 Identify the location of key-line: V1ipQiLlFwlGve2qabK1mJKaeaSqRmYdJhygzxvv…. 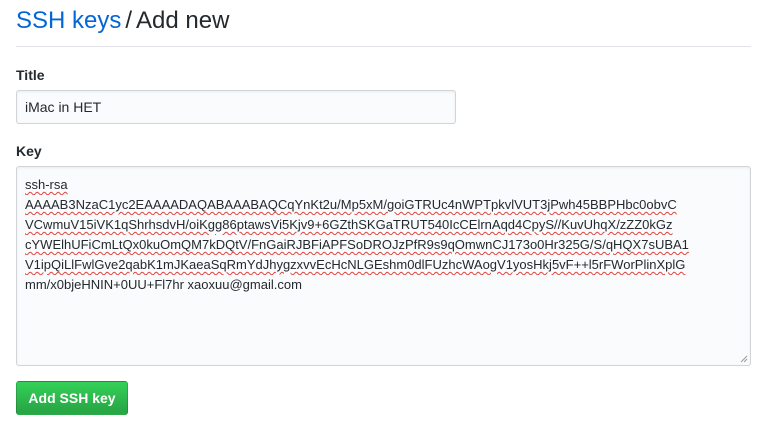
(355, 264).